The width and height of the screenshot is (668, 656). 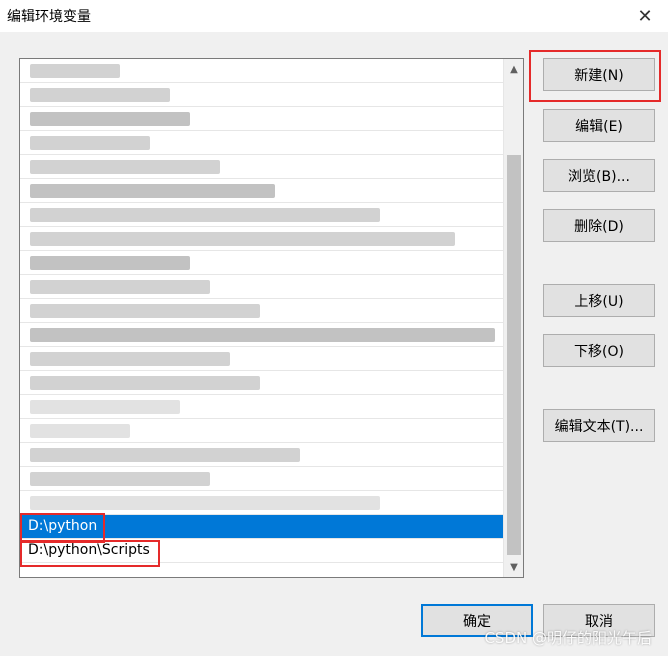 I want to click on highlight-new-button, so click(x=595, y=76).